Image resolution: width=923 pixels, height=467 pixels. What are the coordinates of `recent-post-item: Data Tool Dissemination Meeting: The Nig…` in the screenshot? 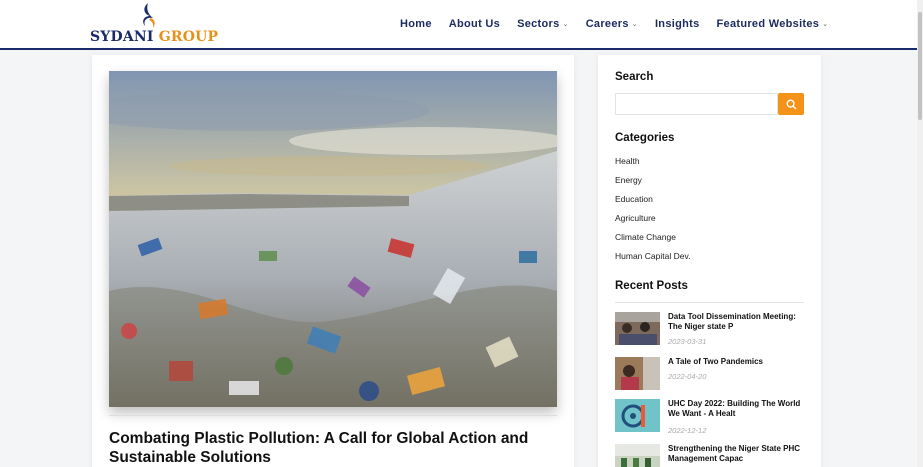 It's located at (709, 332).